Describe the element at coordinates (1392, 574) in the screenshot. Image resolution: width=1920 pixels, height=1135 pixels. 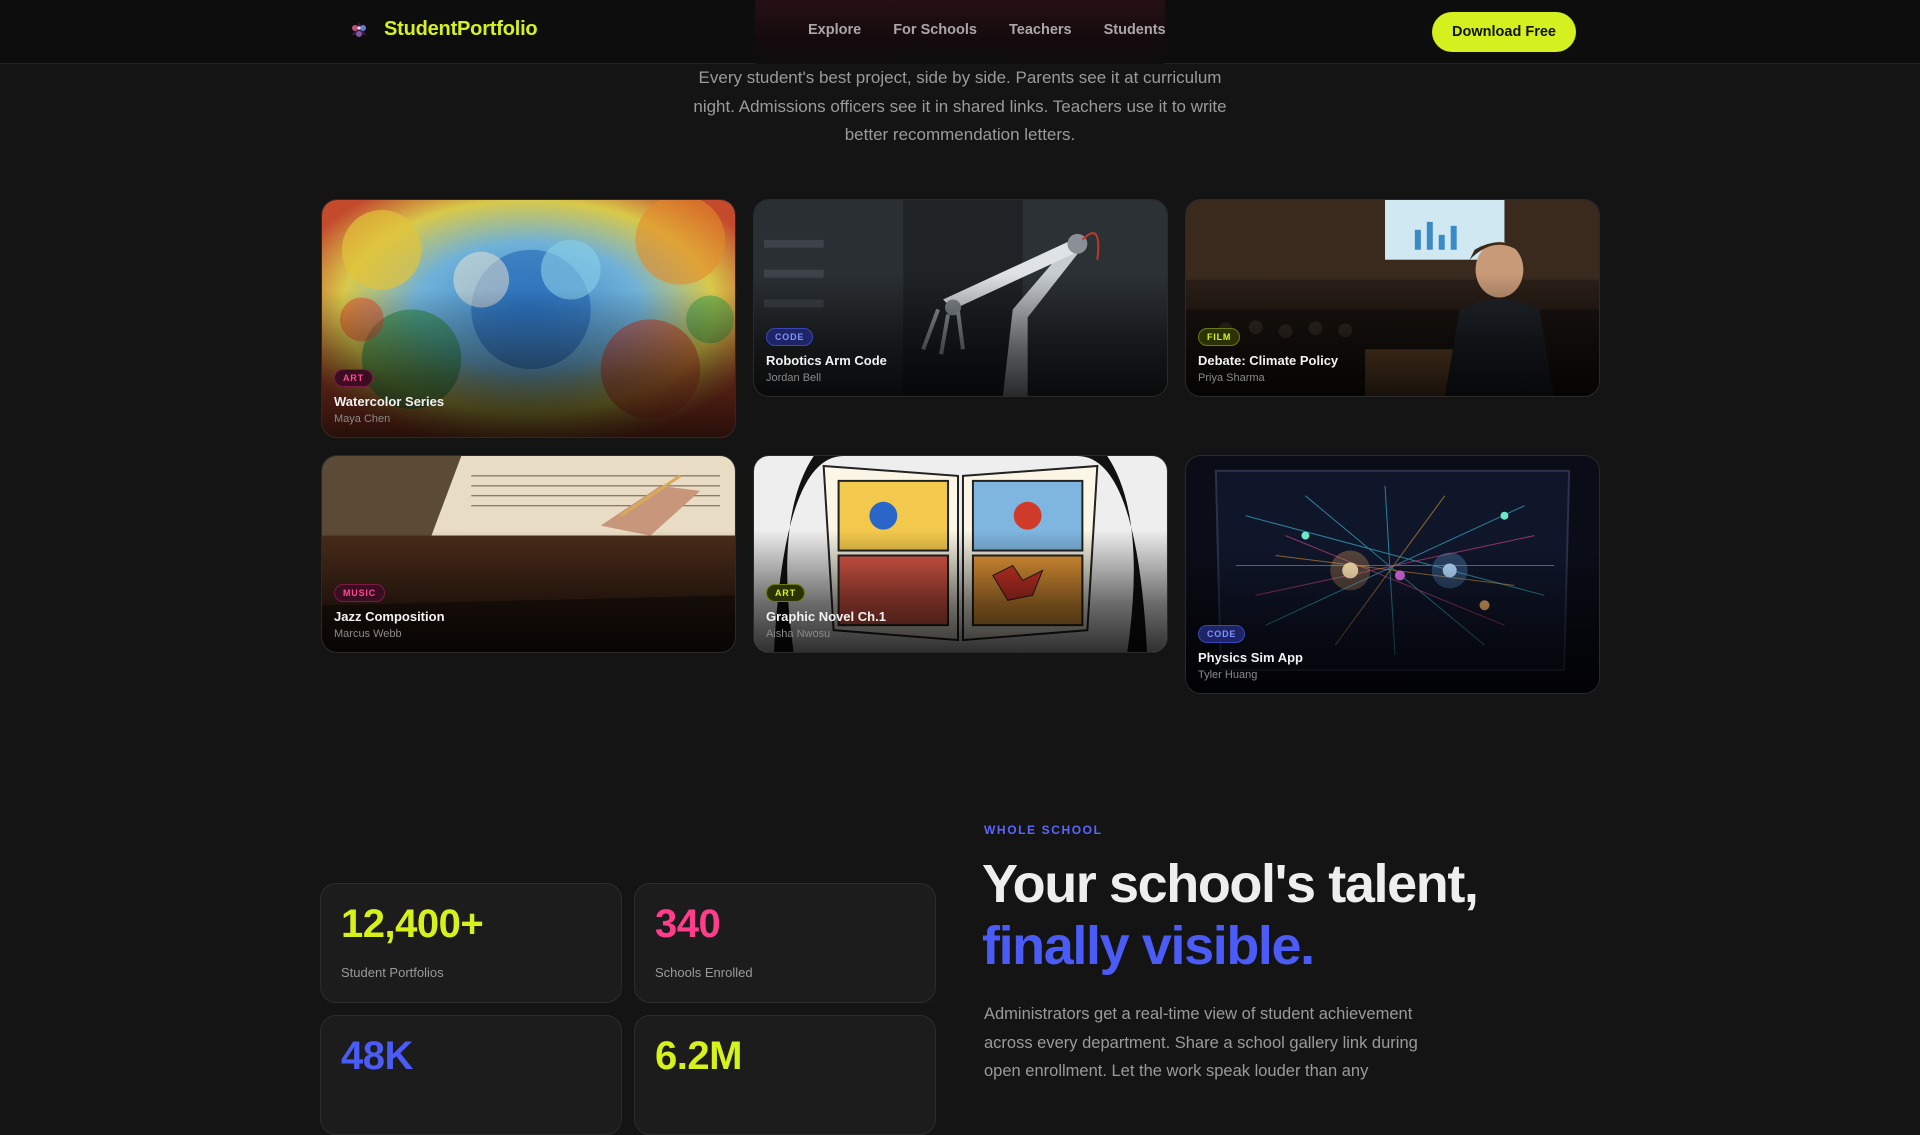
I see `gallery-card-physics-sim: CODE Physics Sim App Tyler Huang` at that location.